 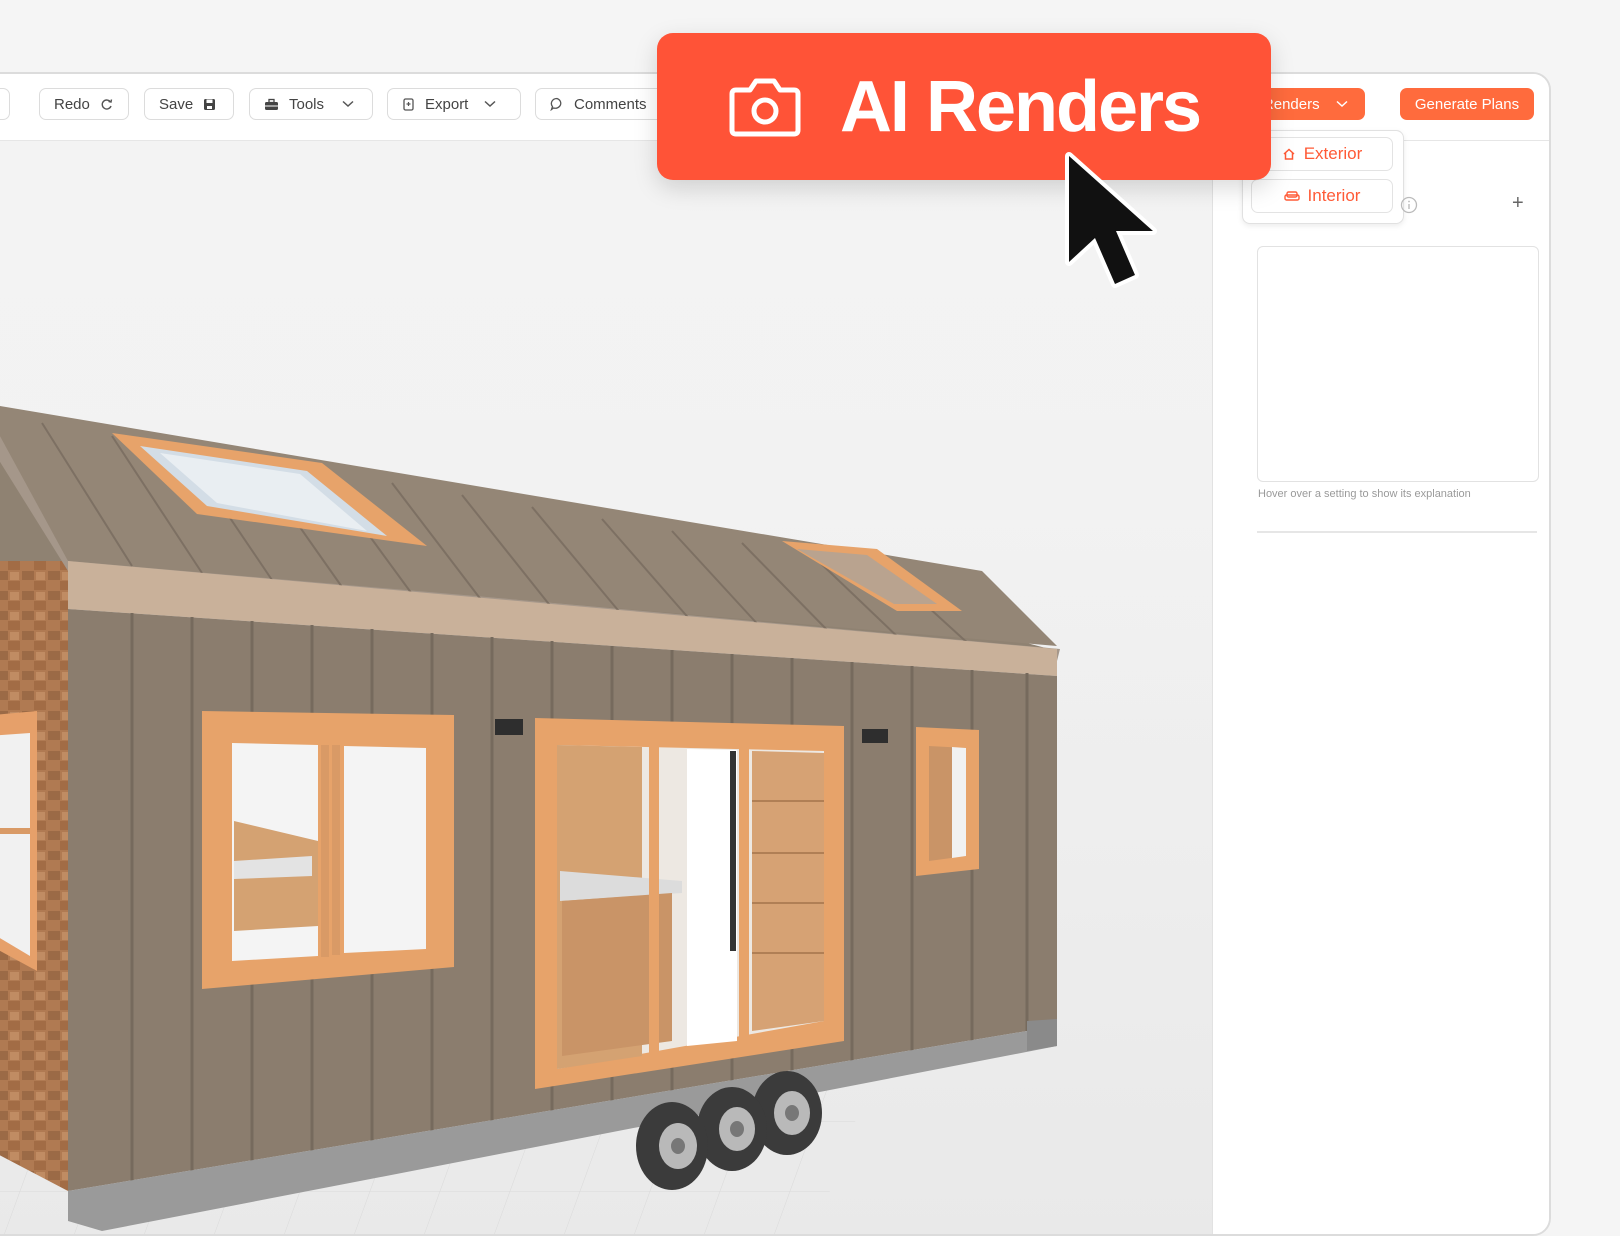 What do you see at coordinates (72, 104) in the screenshot?
I see `redo-label: Redo` at bounding box center [72, 104].